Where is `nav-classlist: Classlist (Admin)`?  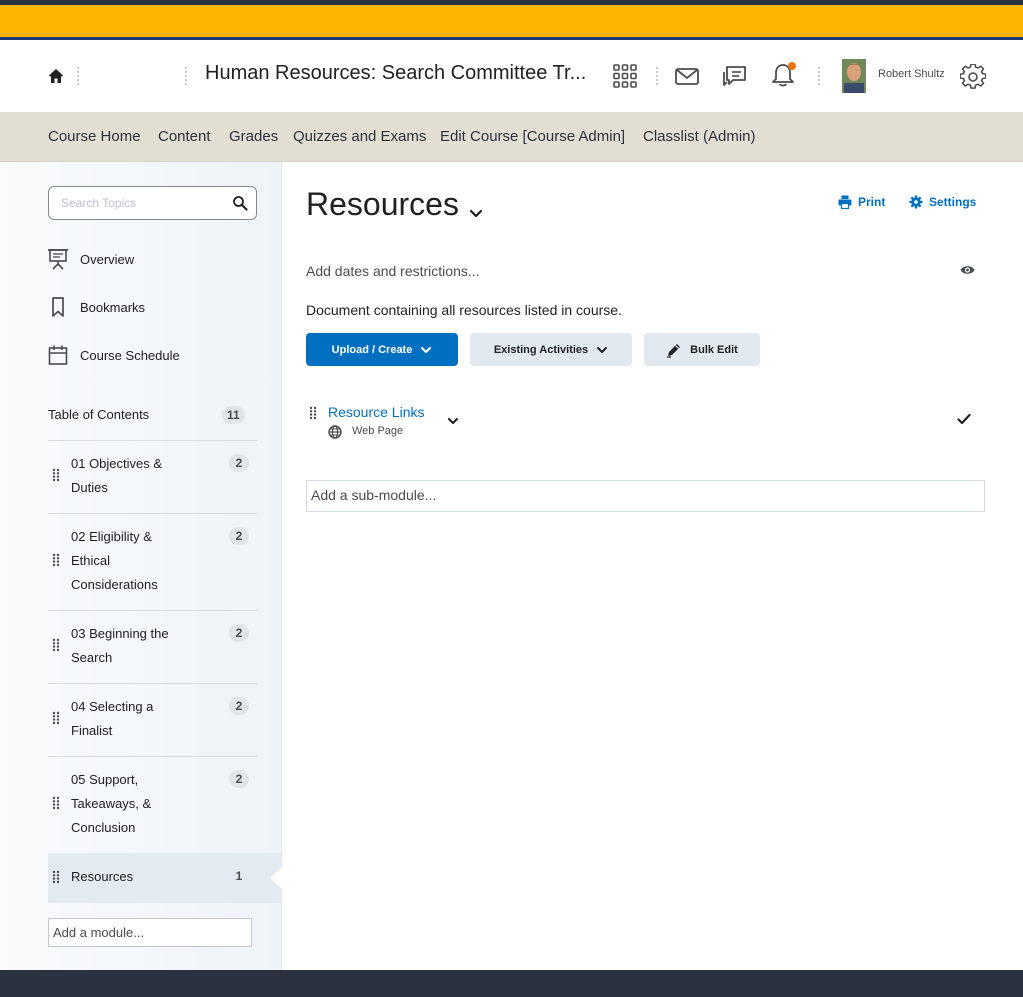 nav-classlist: Classlist (Admin) is located at coordinates (699, 136).